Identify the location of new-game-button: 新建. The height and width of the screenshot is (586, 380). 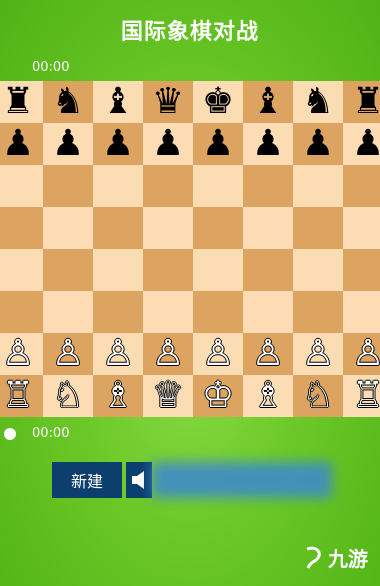
(87, 480).